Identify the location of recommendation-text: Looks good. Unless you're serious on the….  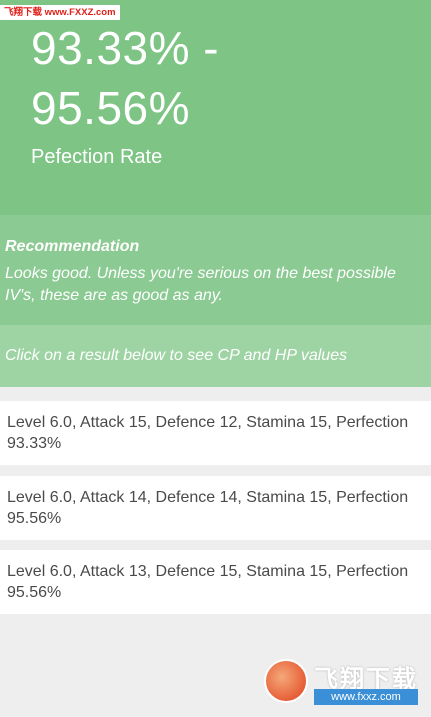
(200, 284).